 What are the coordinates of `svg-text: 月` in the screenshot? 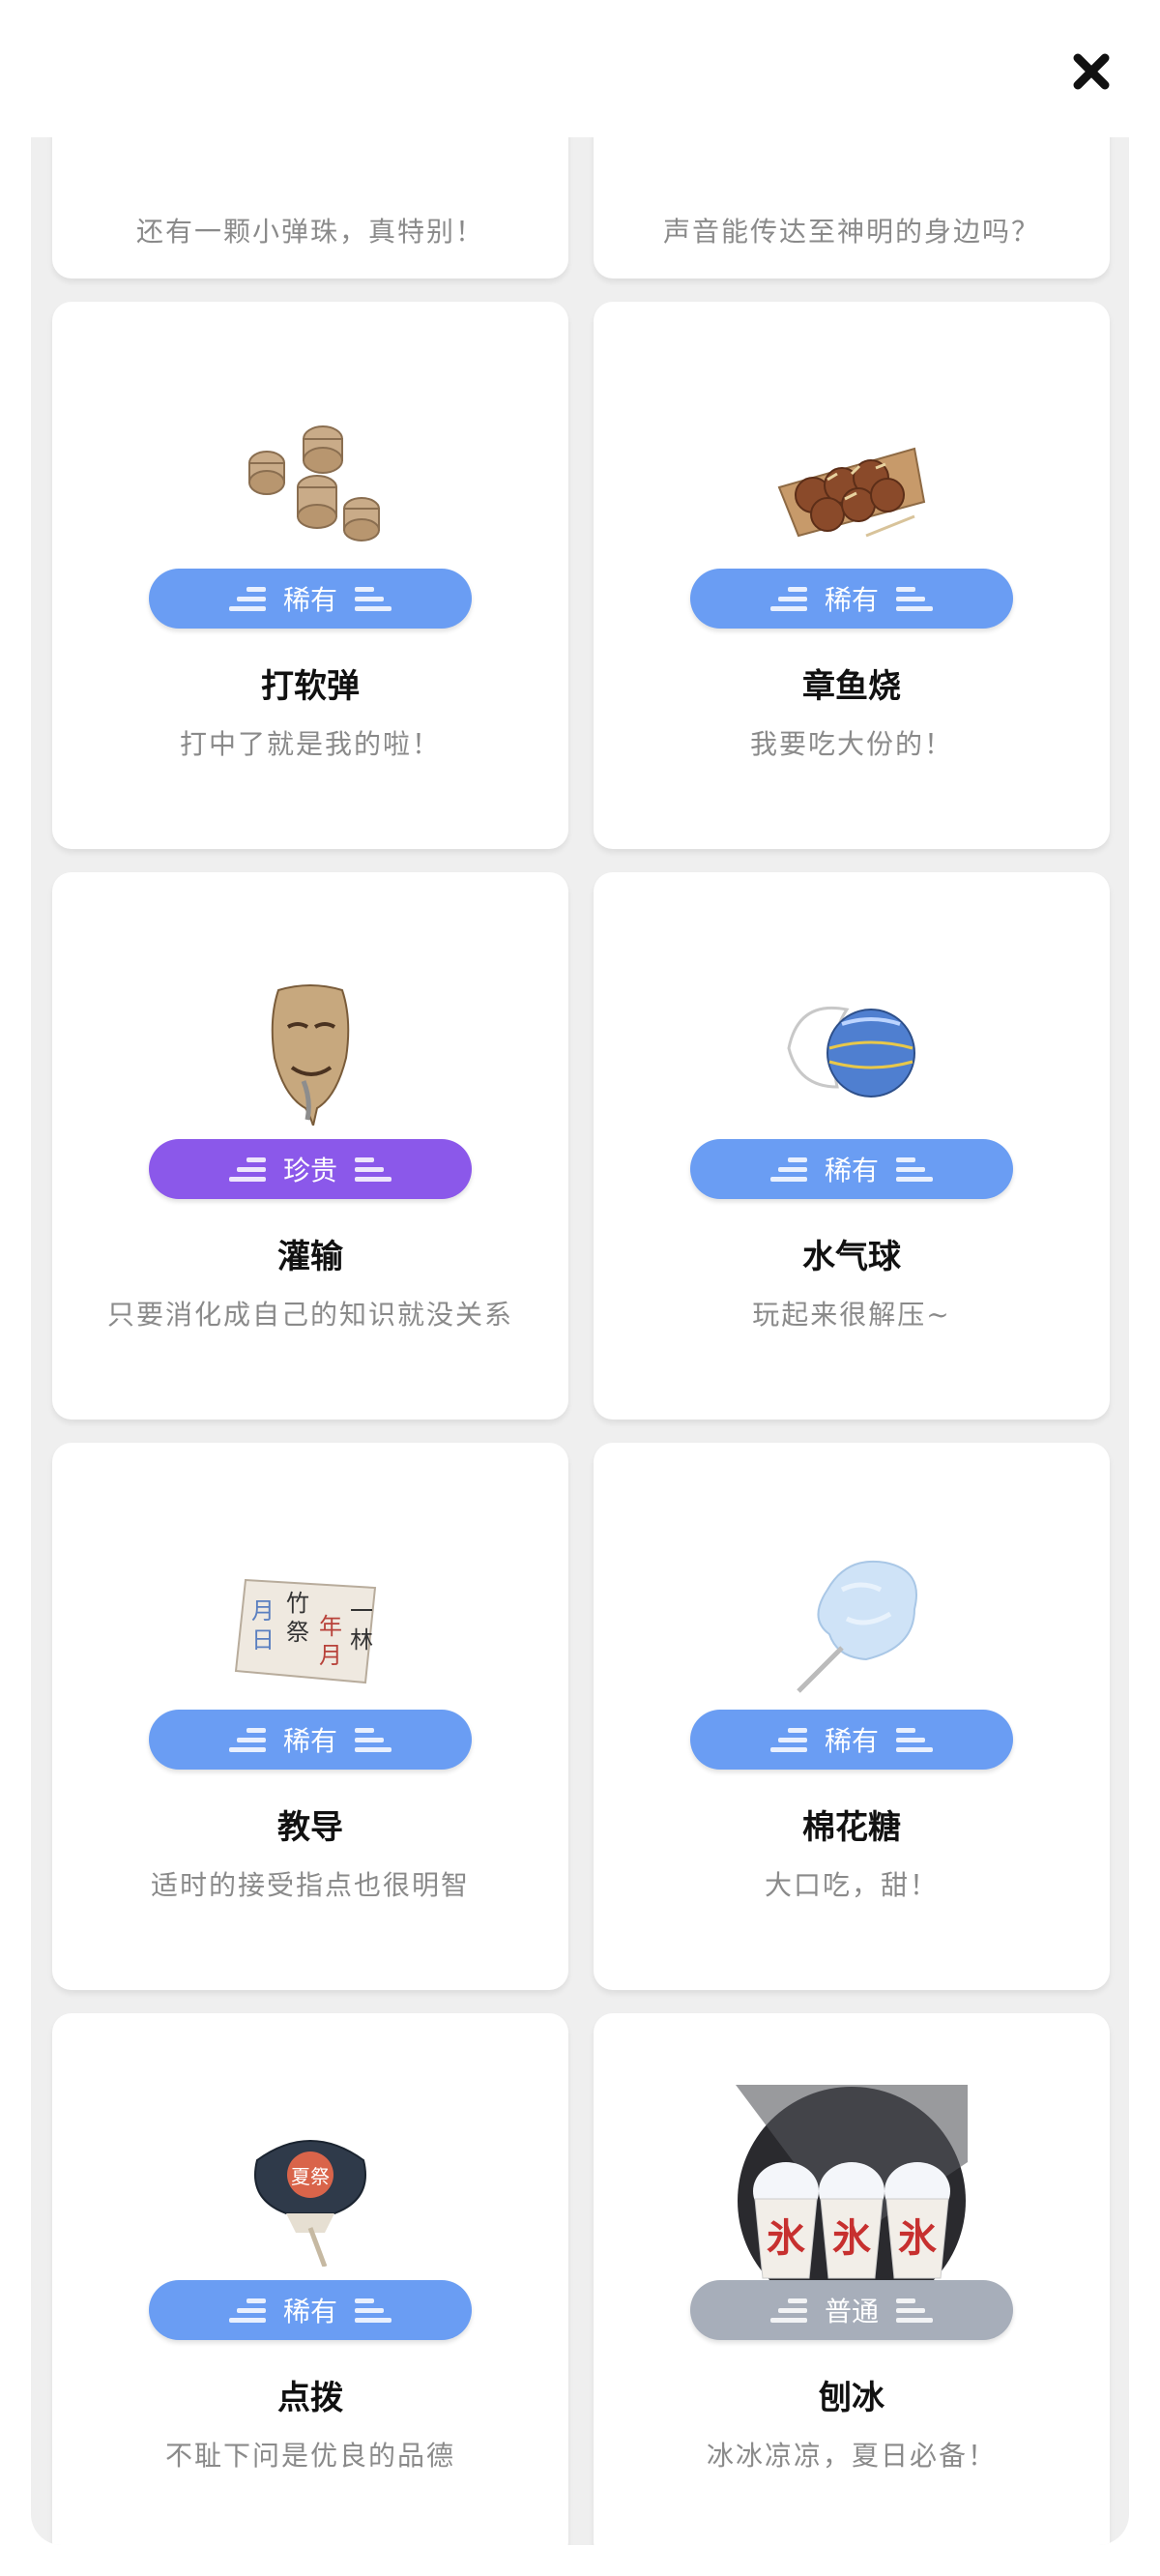 It's located at (331, 1655).